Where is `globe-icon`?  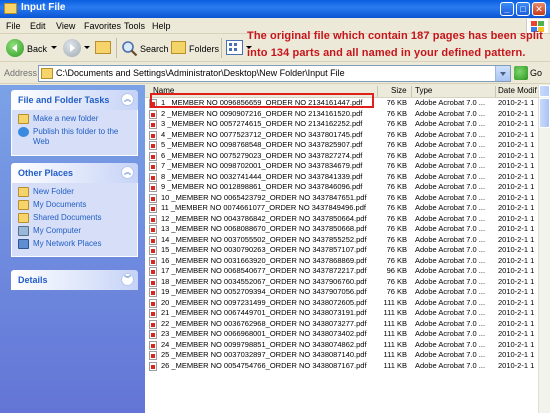
globe-icon is located at coordinates (23, 132).